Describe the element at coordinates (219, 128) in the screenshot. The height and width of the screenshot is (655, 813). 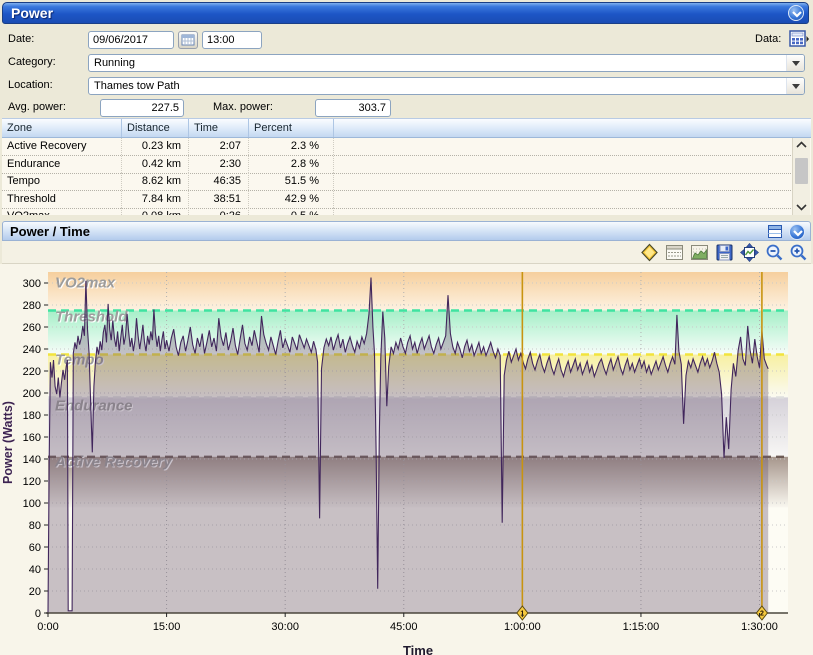
I see `column-header-time: Time` at that location.